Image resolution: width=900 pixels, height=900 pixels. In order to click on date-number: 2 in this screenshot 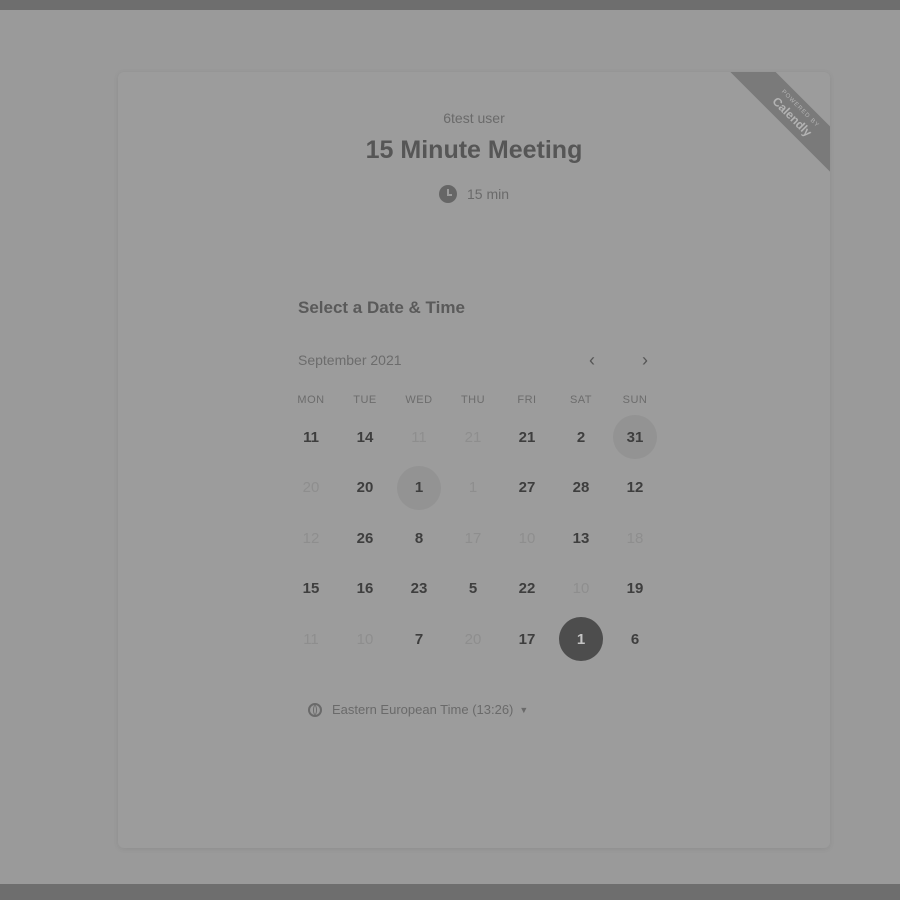, I will do `click(581, 437)`.